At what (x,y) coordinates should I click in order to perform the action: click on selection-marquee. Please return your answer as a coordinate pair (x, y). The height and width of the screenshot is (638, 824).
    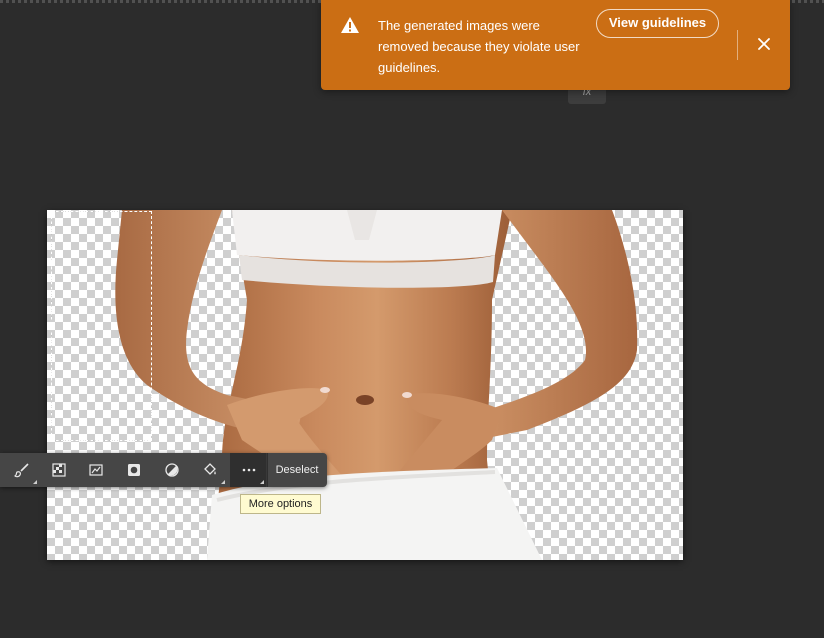
    Looking at the image, I should click on (101, 326).